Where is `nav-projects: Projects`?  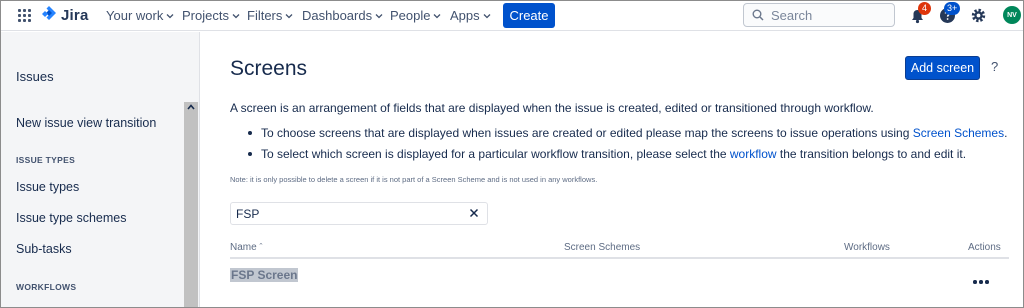 nav-projects: Projects is located at coordinates (211, 15).